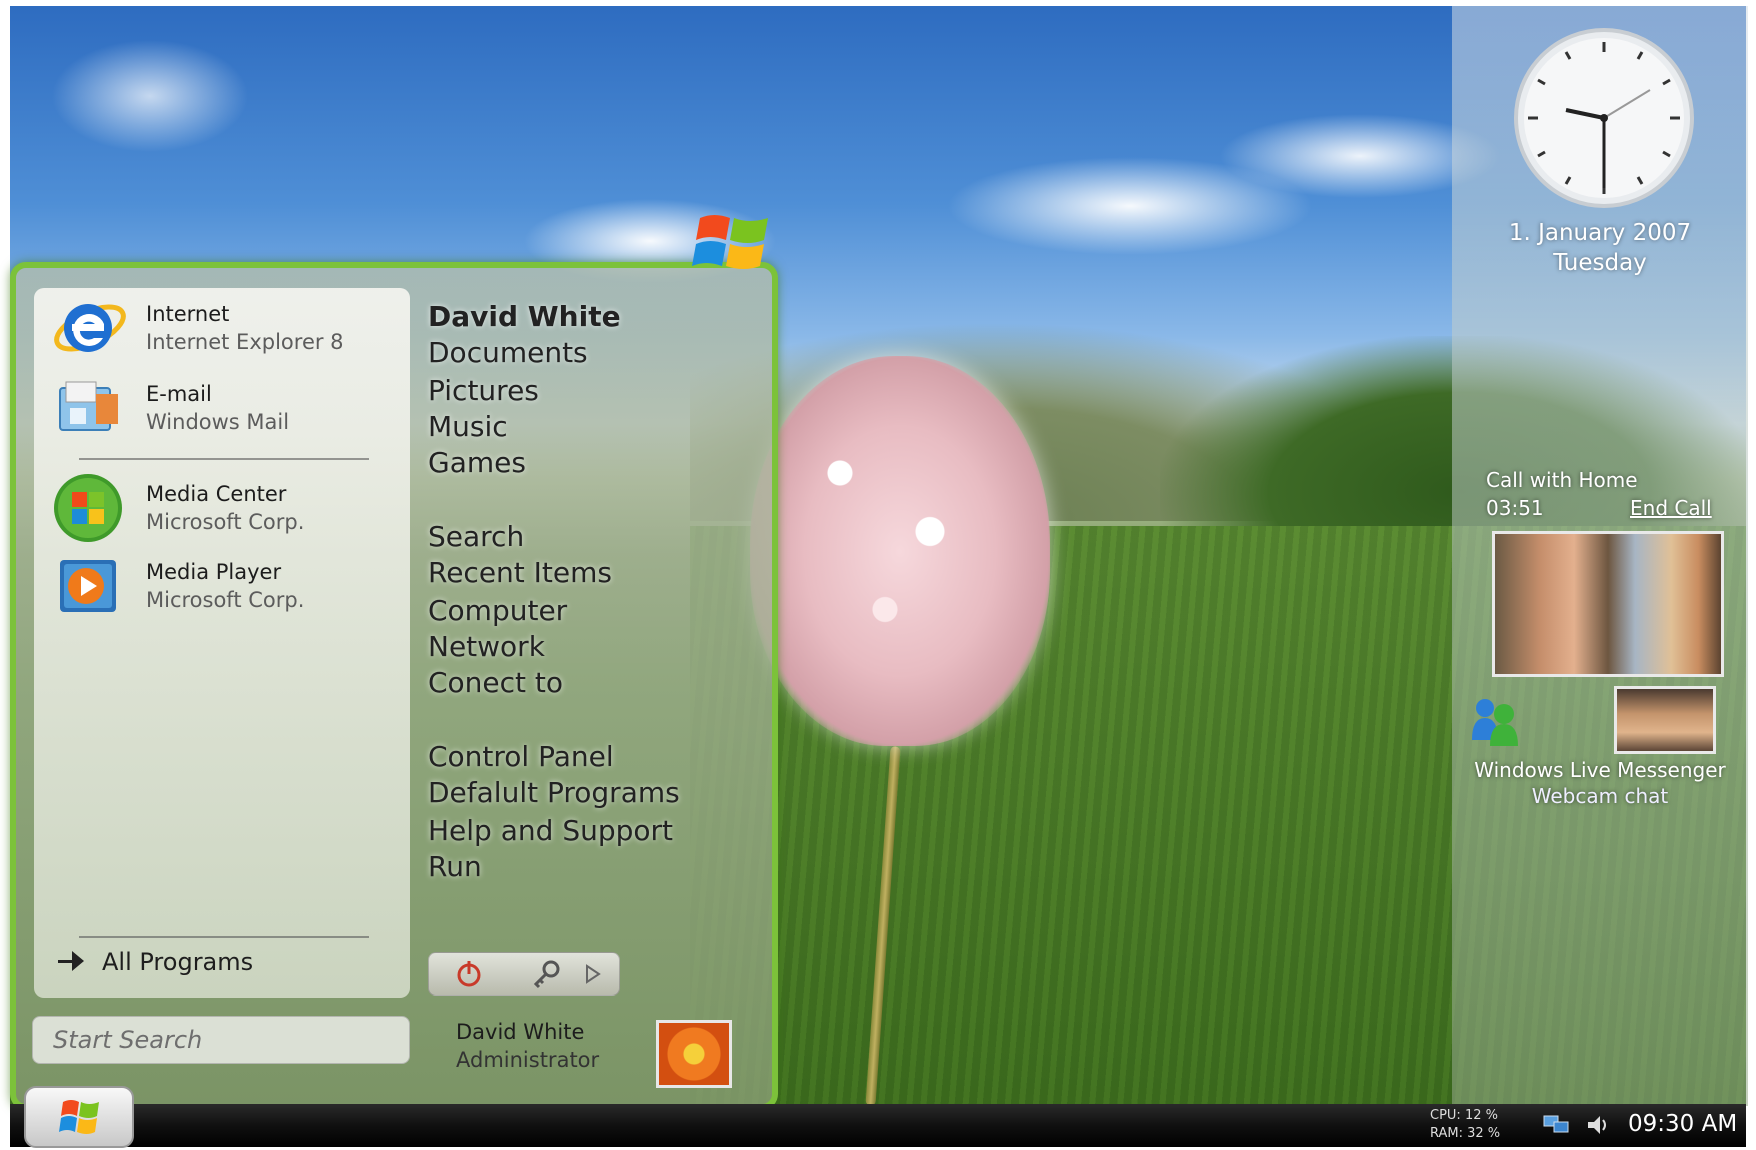 This screenshot has height=1150, width=1756. I want to click on lock-button, so click(547, 974).